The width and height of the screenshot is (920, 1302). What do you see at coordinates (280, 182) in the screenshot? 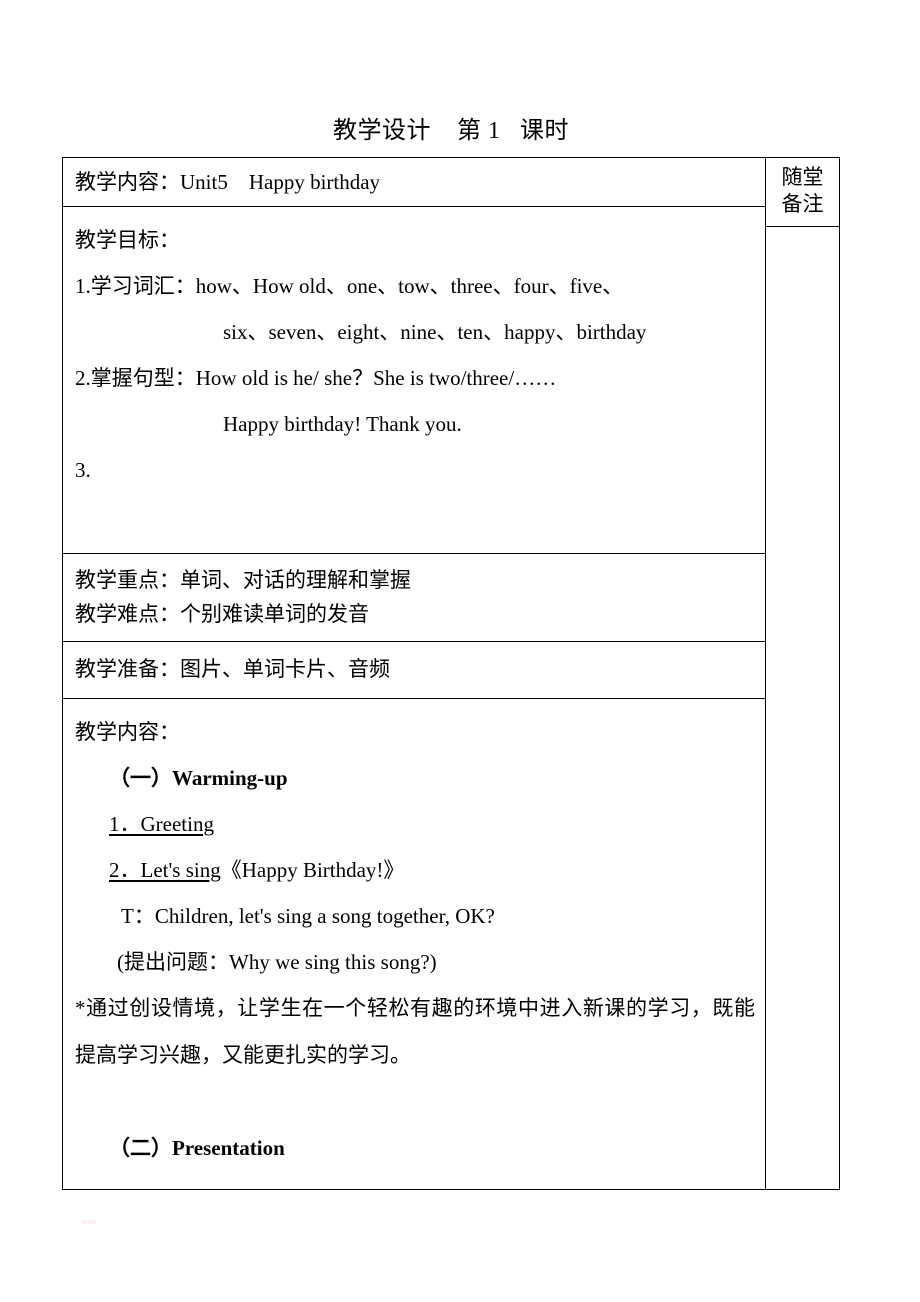
I see `teaching-content-value: Unit5 Happy birthday` at bounding box center [280, 182].